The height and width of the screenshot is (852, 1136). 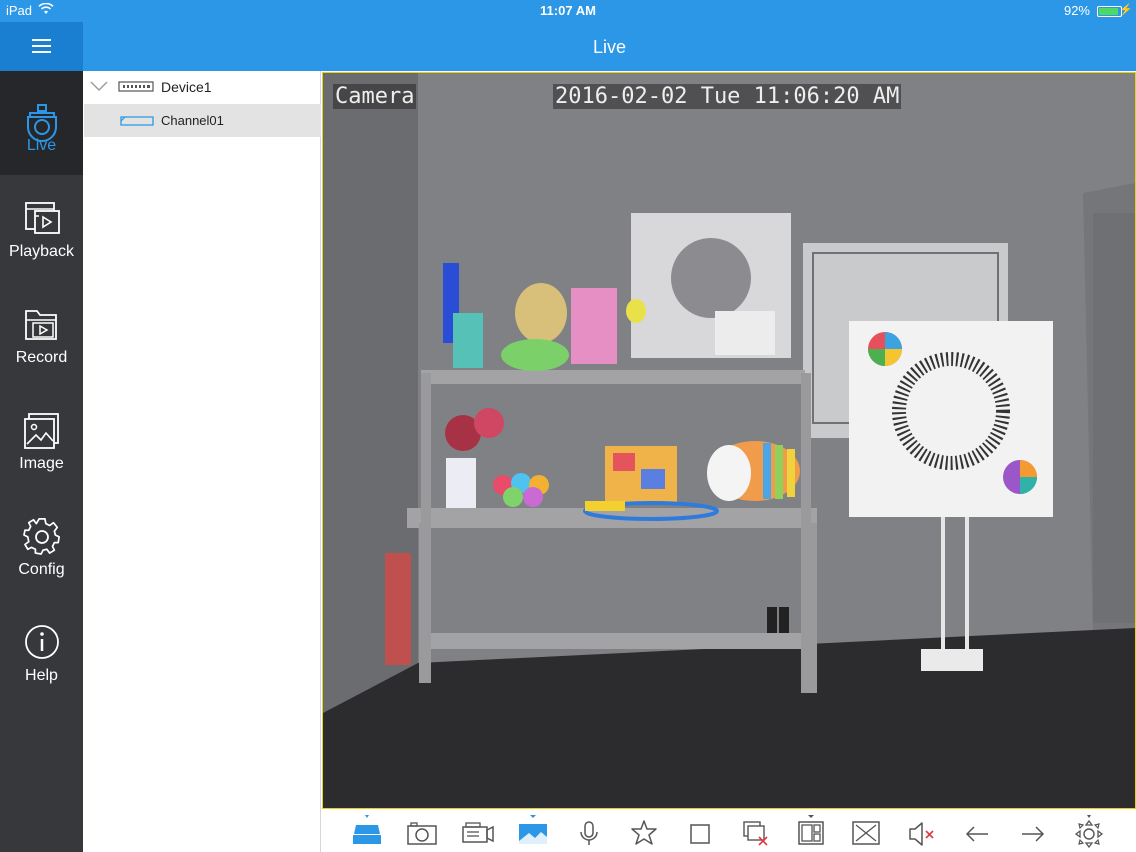 I want to click on snapshot-button, so click(x=422, y=831).